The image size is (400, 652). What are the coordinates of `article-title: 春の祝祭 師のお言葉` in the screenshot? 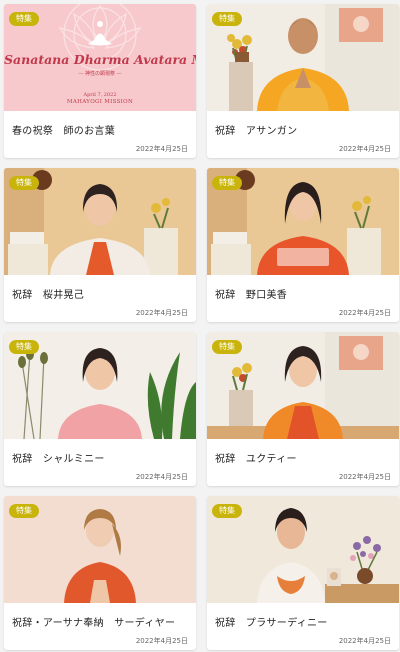 It's located at (63, 129).